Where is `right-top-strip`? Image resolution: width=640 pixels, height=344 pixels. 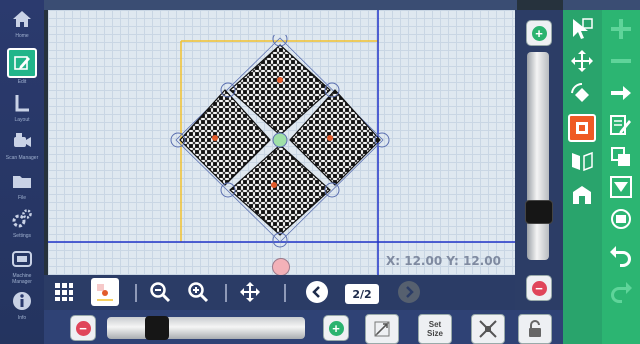 right-top-strip is located at coordinates (601, 5).